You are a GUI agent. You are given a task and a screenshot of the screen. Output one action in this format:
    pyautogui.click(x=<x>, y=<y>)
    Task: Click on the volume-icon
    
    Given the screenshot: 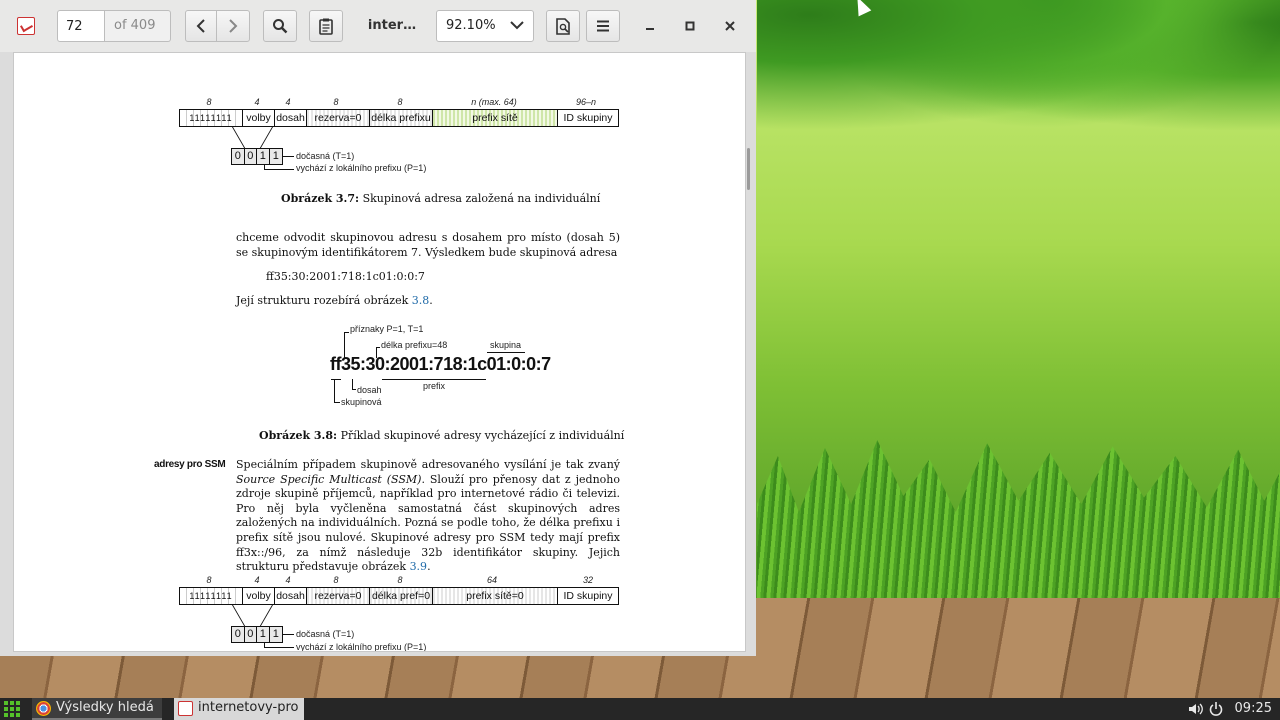 What is the action you would take?
    pyautogui.click(x=1195, y=709)
    